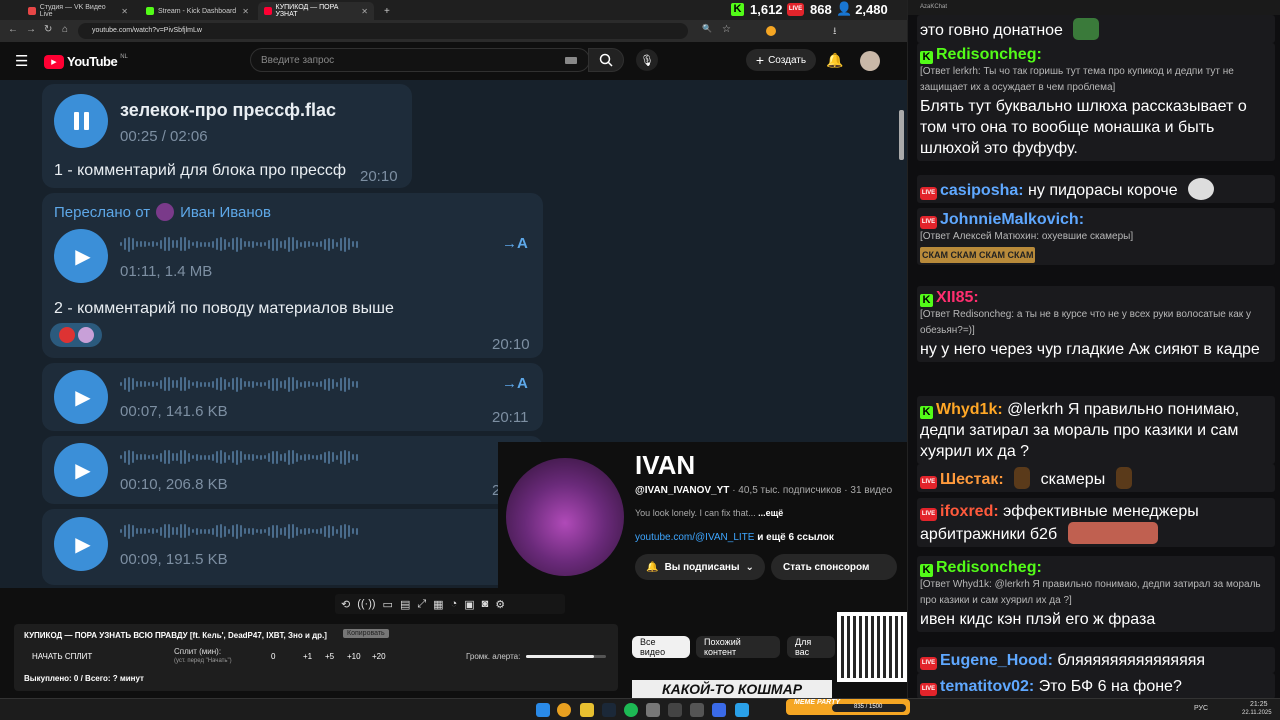 This screenshot has width=1280, height=720. Describe the element at coordinates (726, 29) in the screenshot. I see `bookmark-star-icon: ☆` at that location.